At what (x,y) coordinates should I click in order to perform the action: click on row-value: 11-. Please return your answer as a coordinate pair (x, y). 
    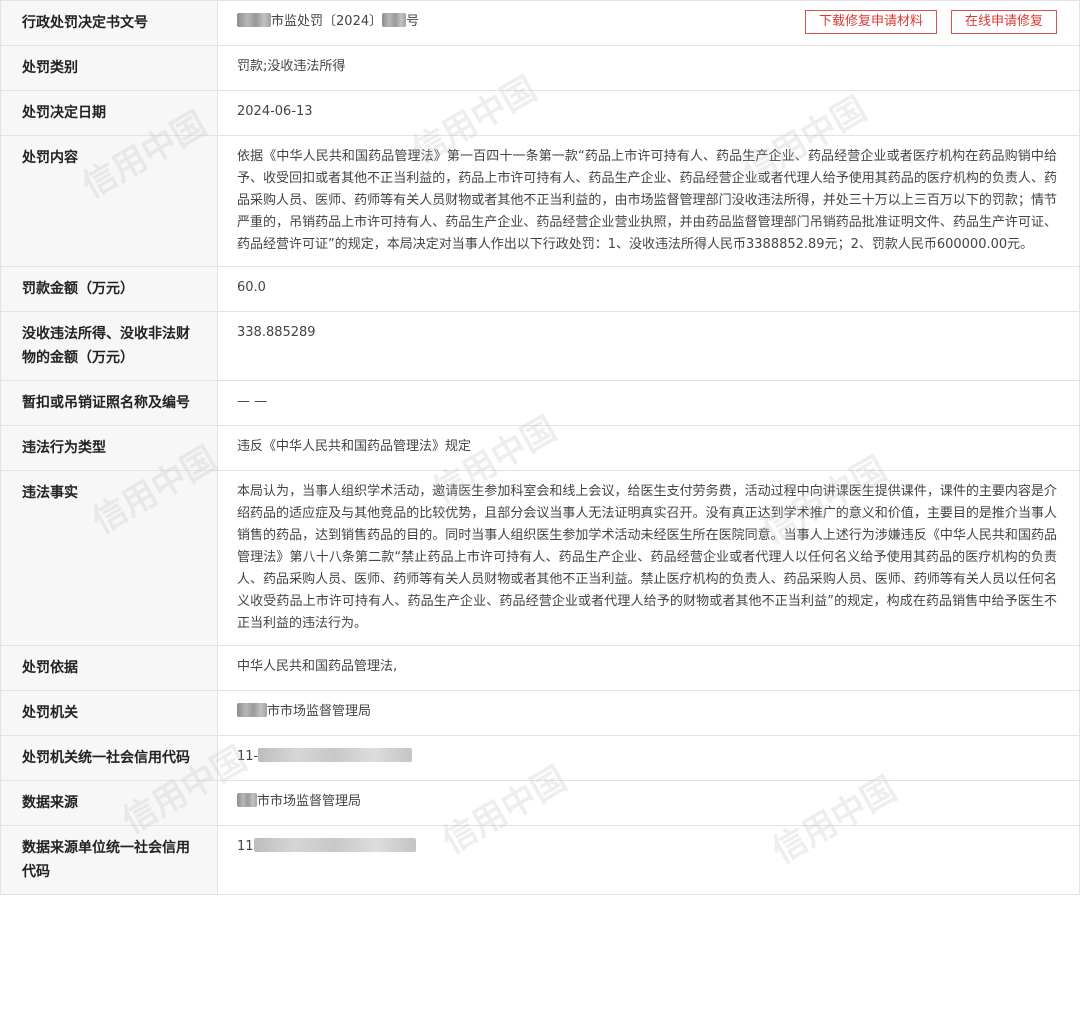
    Looking at the image, I should click on (648, 758).